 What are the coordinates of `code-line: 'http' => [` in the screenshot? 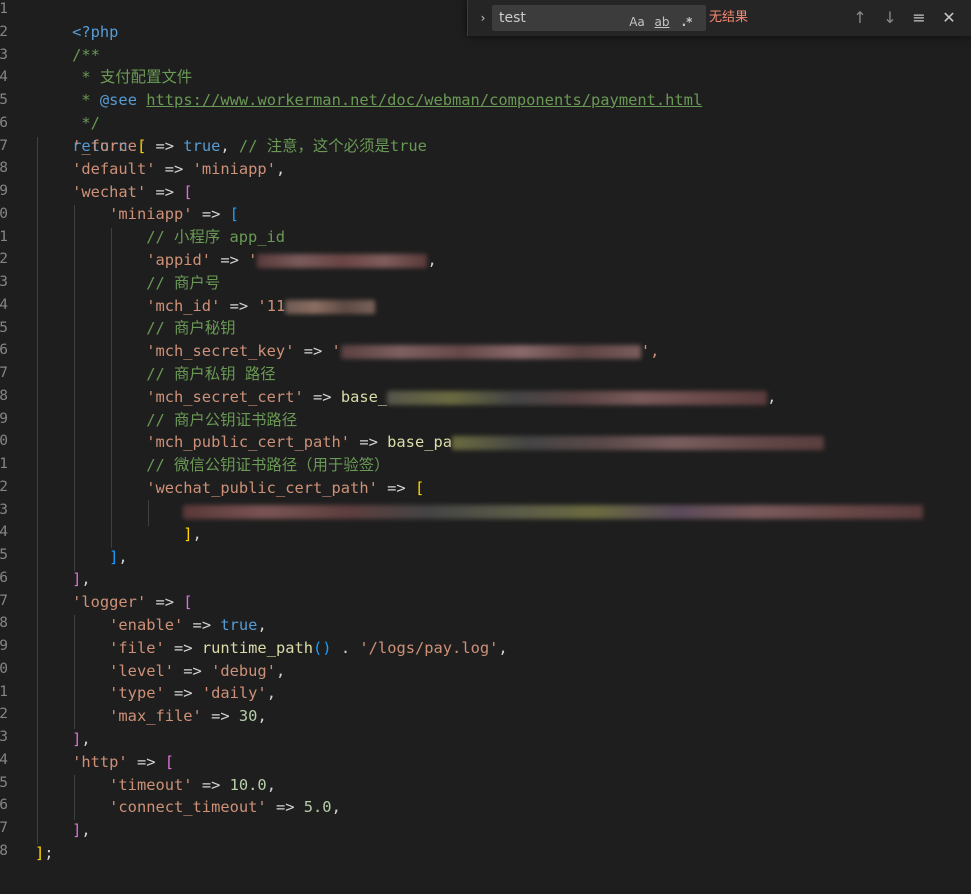 It's located at (123, 762).